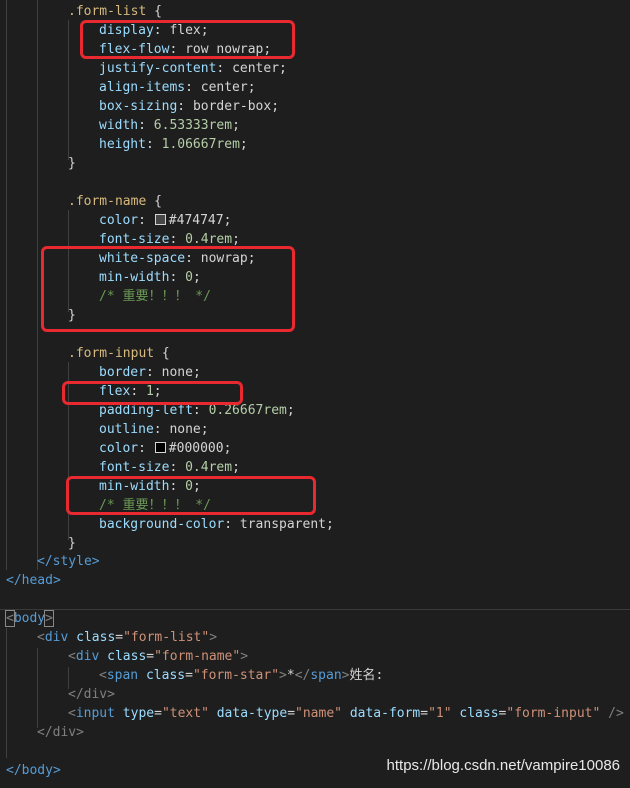 The width and height of the screenshot is (630, 788). Describe the element at coordinates (138, 106) in the screenshot. I see `css-property: box-sizing` at that location.